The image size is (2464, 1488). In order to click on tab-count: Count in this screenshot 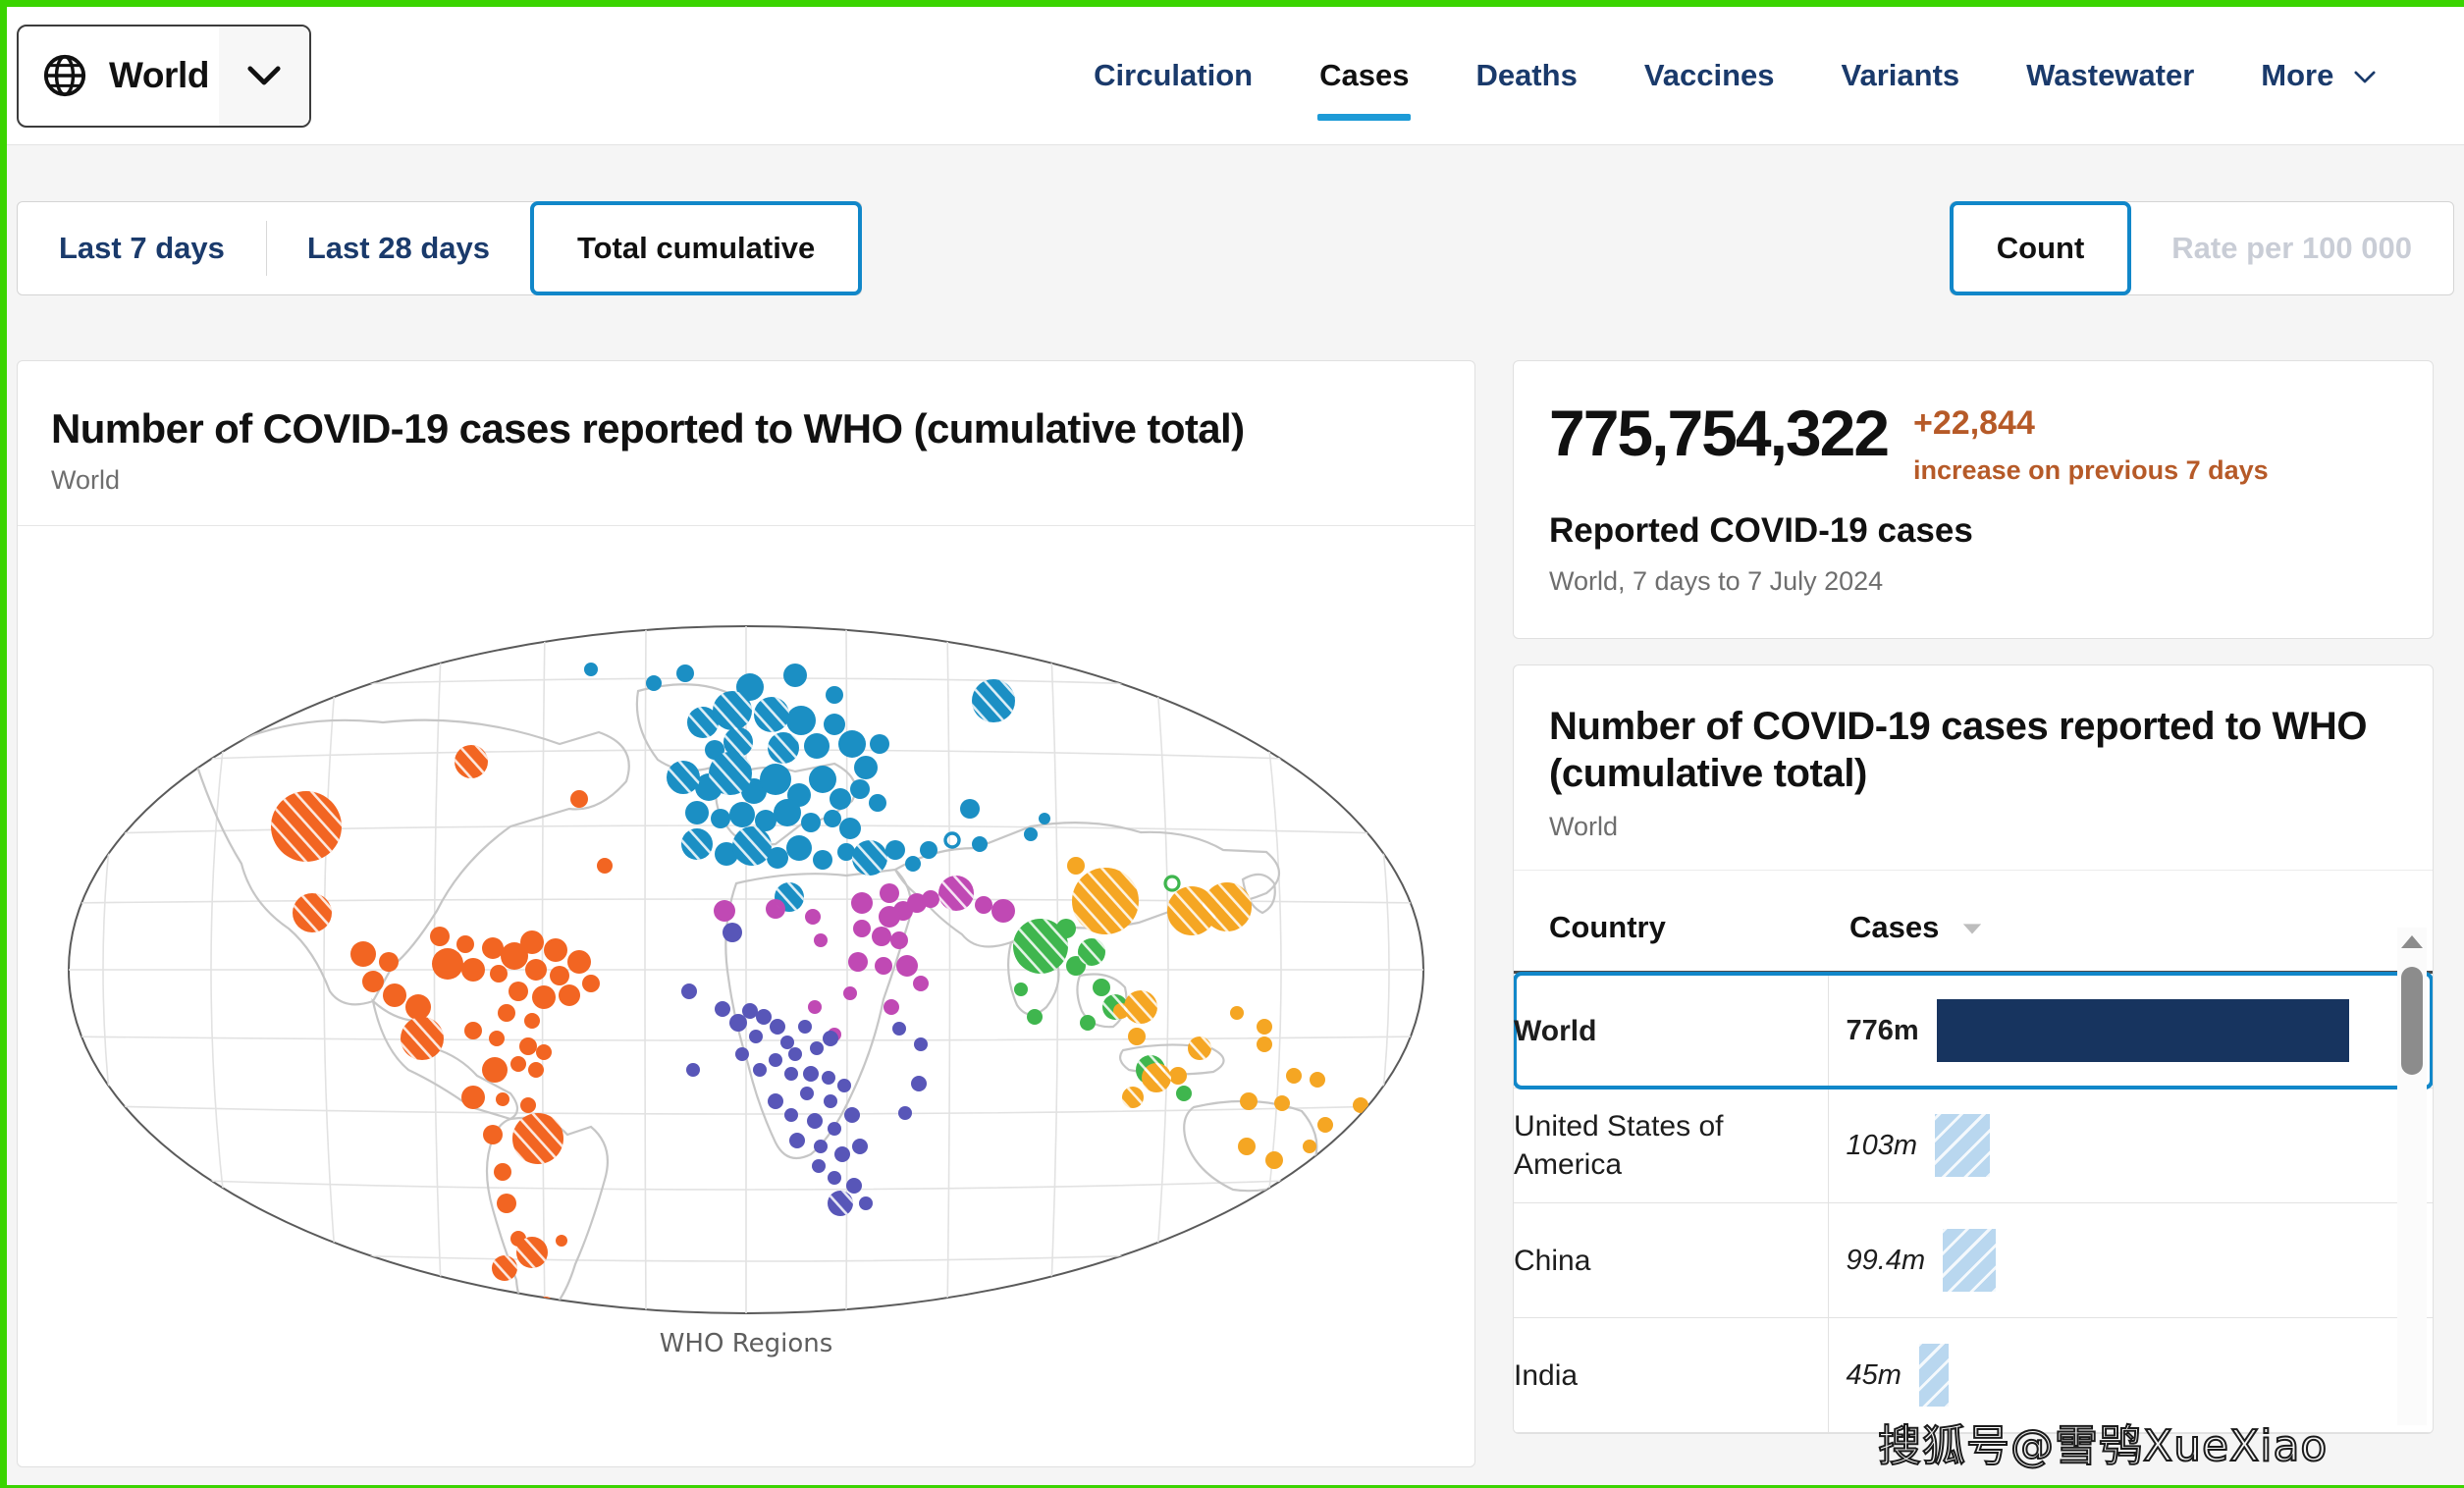, I will do `click(2040, 247)`.